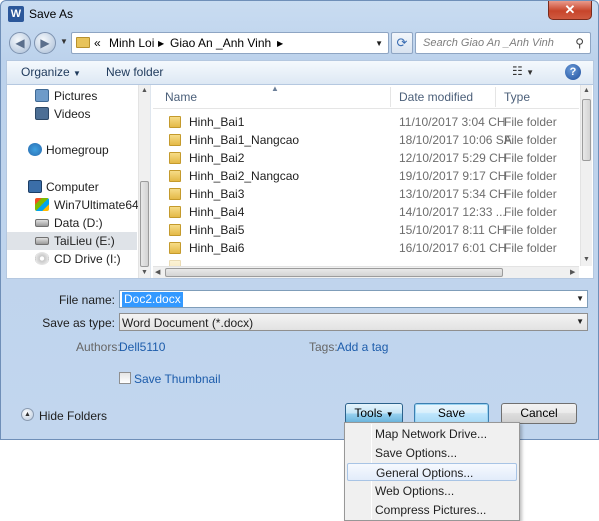 Image resolution: width=599 pixels, height=521 pixels. Describe the element at coordinates (134, 72) in the screenshot. I see `new-folder-button: New folder` at that location.